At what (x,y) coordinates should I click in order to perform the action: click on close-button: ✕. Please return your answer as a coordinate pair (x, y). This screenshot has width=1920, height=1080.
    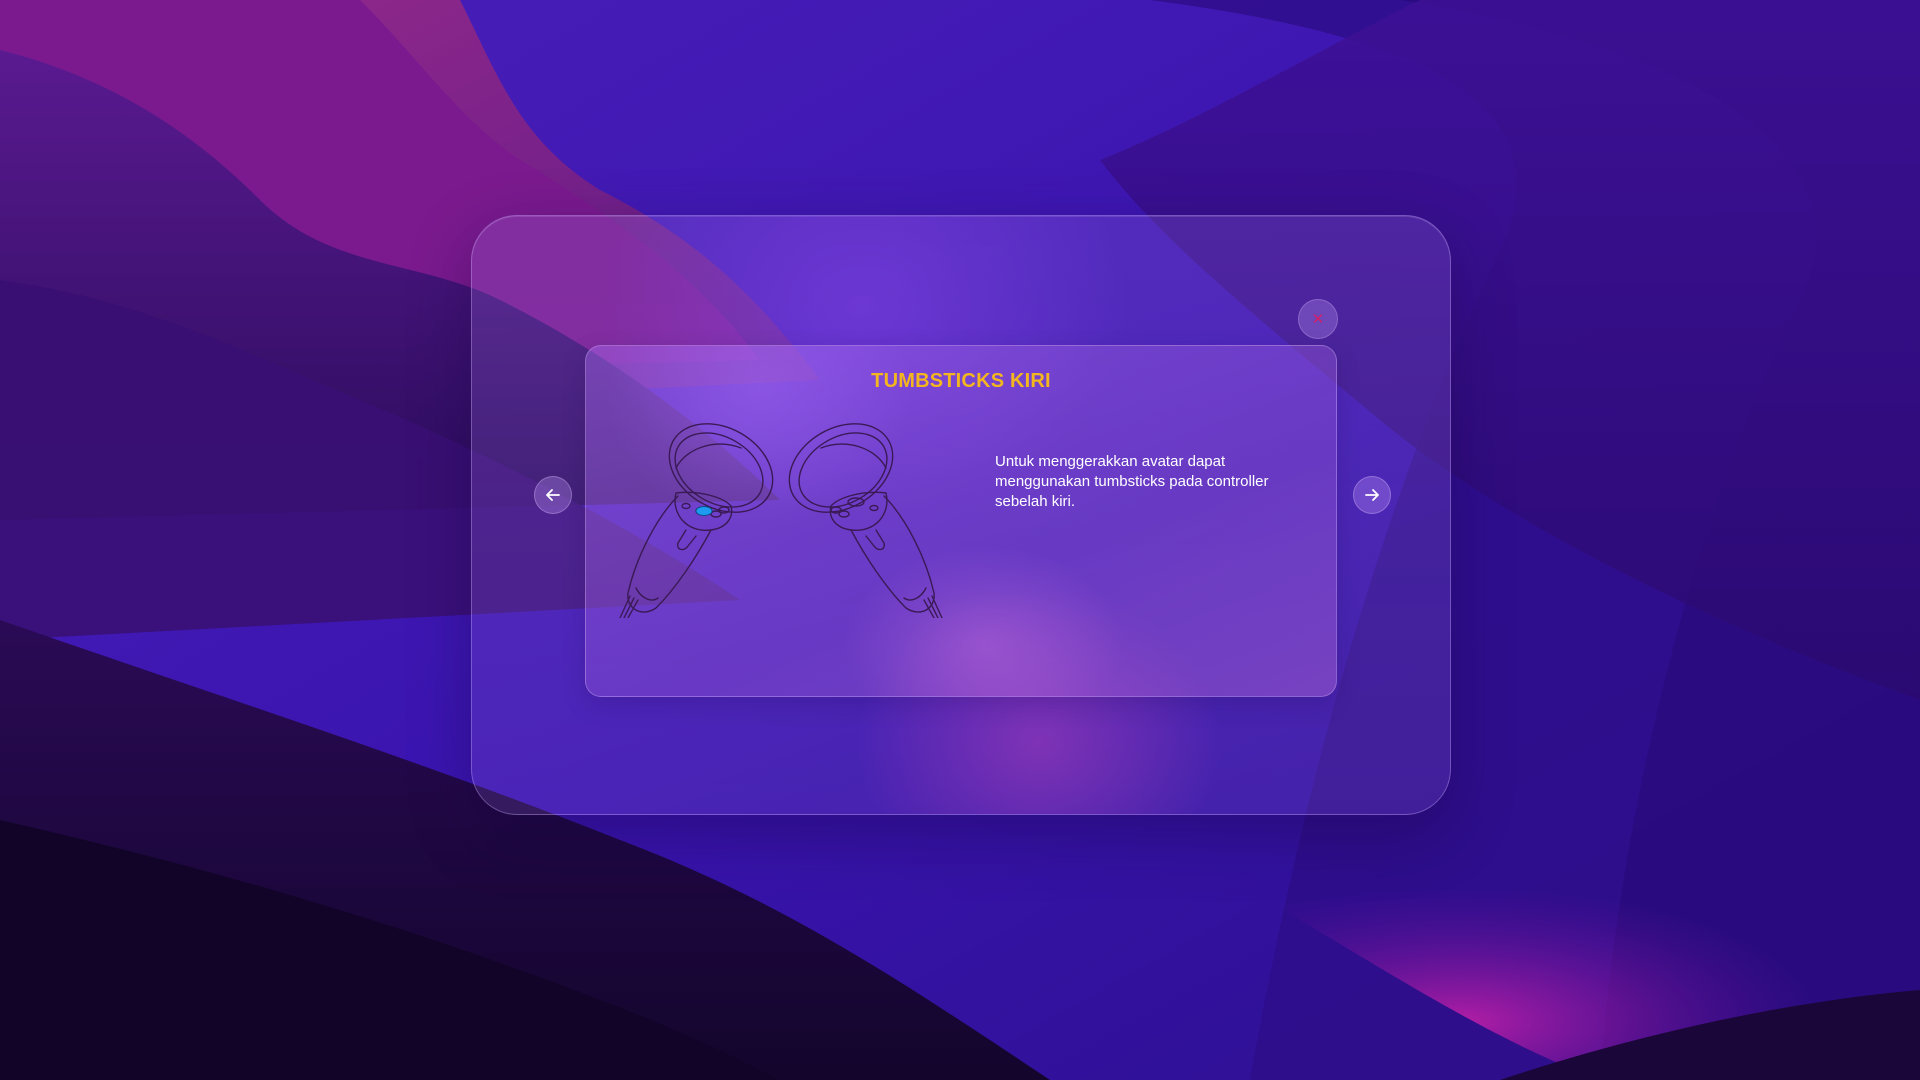
    Looking at the image, I should click on (1318, 319).